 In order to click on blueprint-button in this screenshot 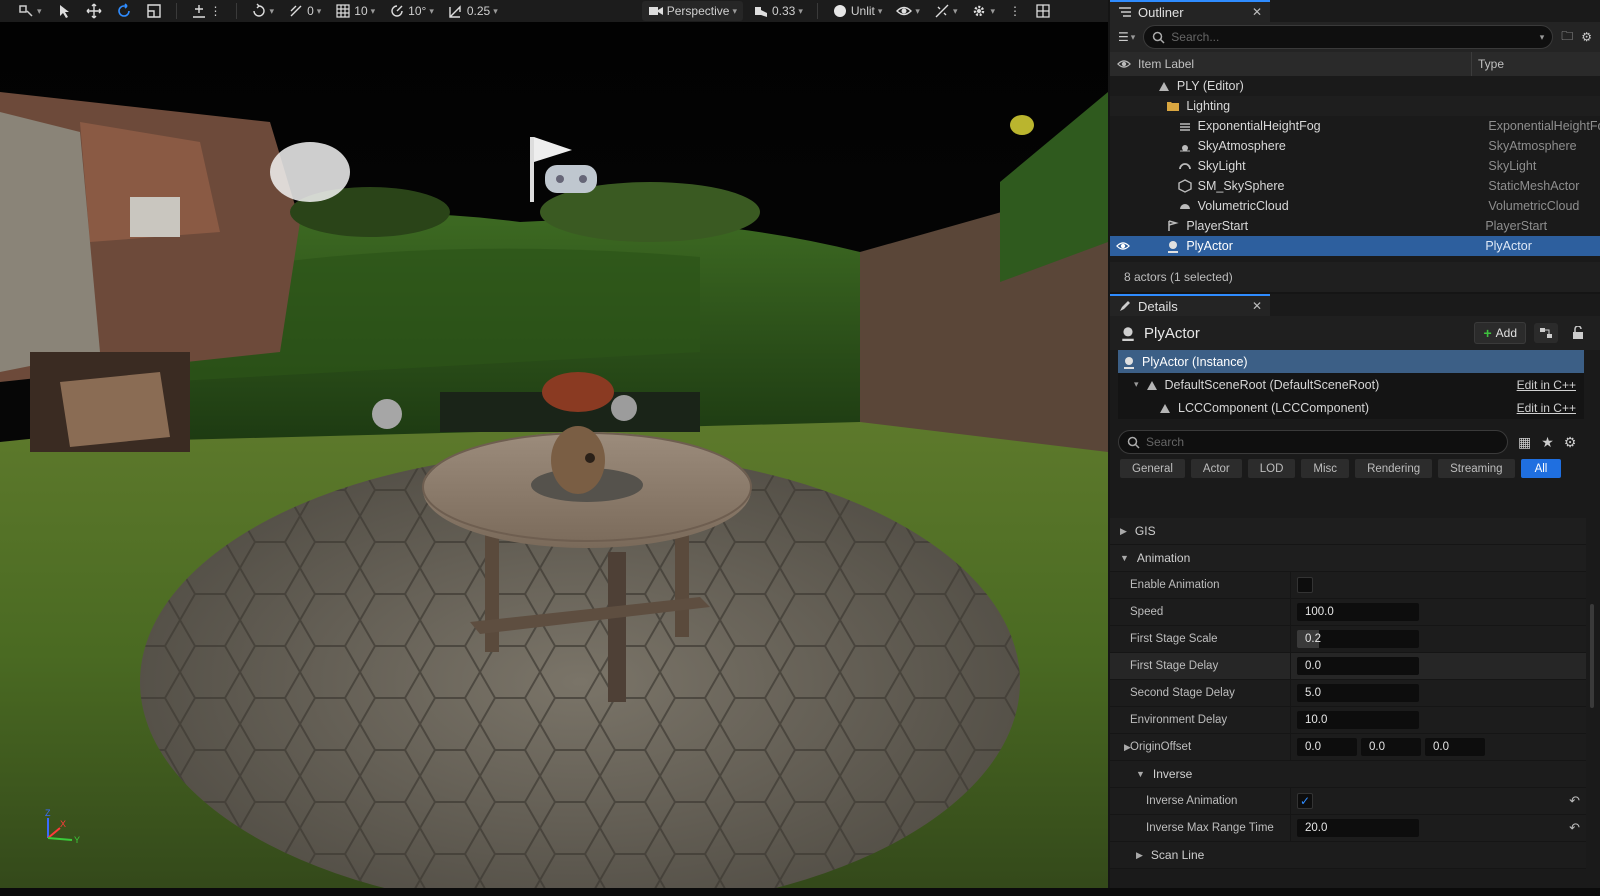, I will do `click(1546, 333)`.